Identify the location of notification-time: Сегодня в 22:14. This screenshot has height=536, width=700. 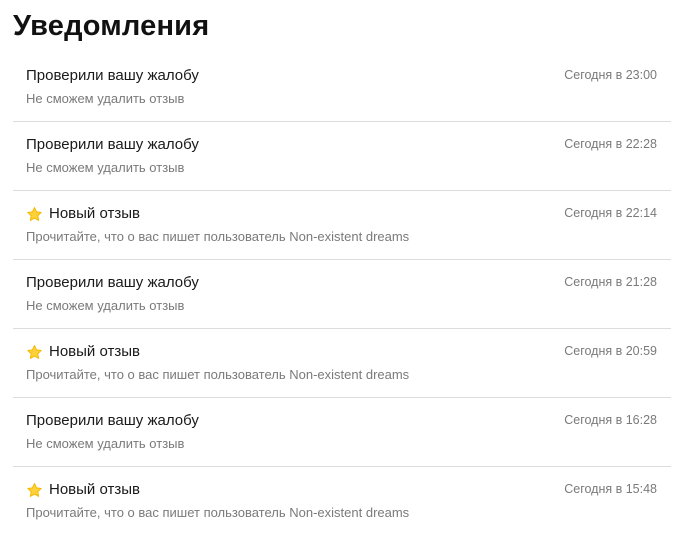
(610, 213).